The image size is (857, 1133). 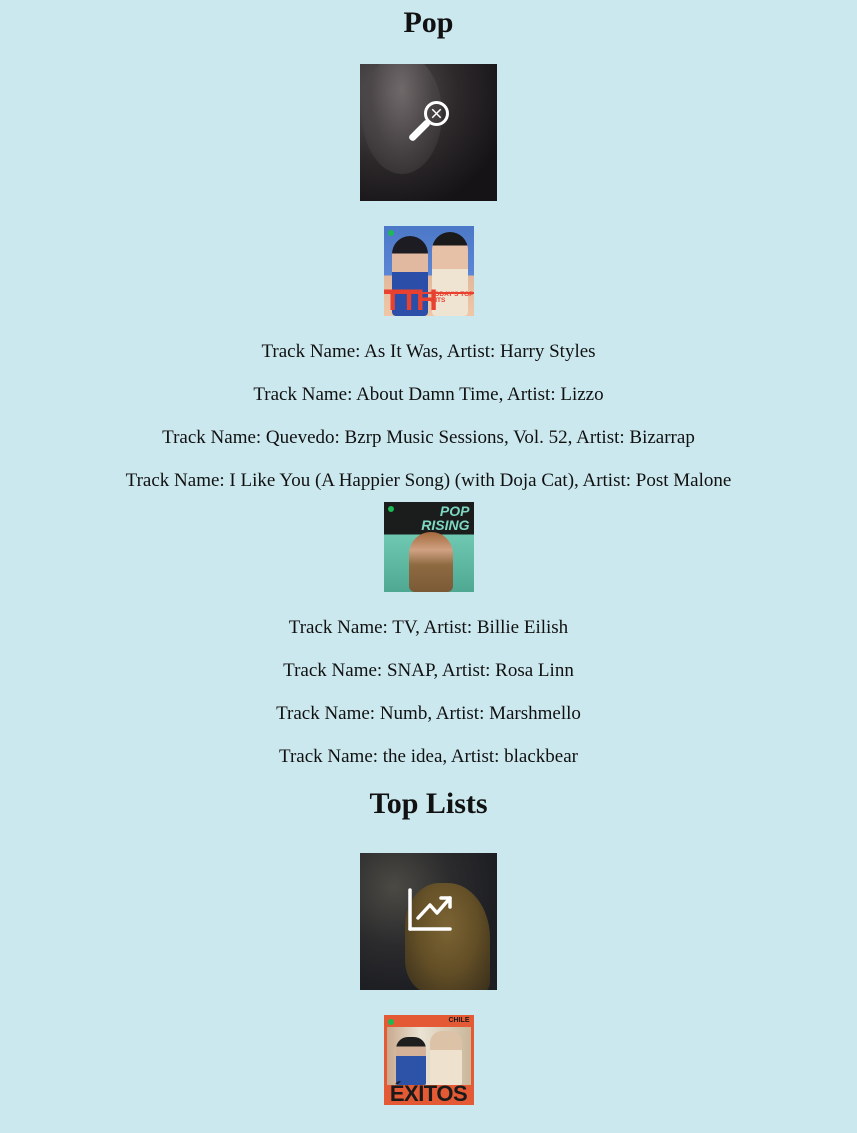 I want to click on cover-title-text: POP RISING, so click(x=445, y=518).